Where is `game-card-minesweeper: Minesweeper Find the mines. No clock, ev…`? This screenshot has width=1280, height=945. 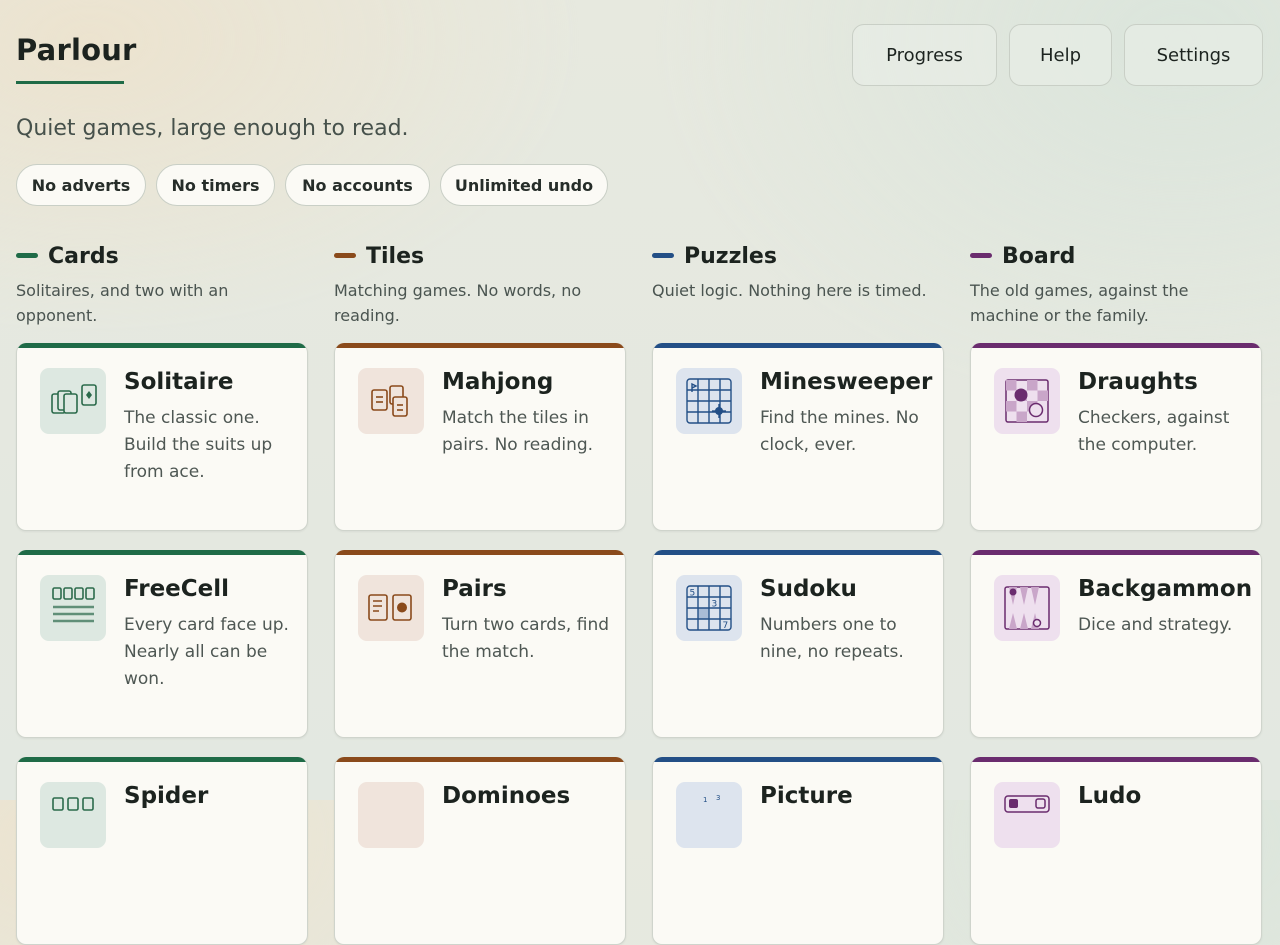
game-card-minesweeper: Minesweeper Find the mines. No clock, ev… is located at coordinates (798, 437).